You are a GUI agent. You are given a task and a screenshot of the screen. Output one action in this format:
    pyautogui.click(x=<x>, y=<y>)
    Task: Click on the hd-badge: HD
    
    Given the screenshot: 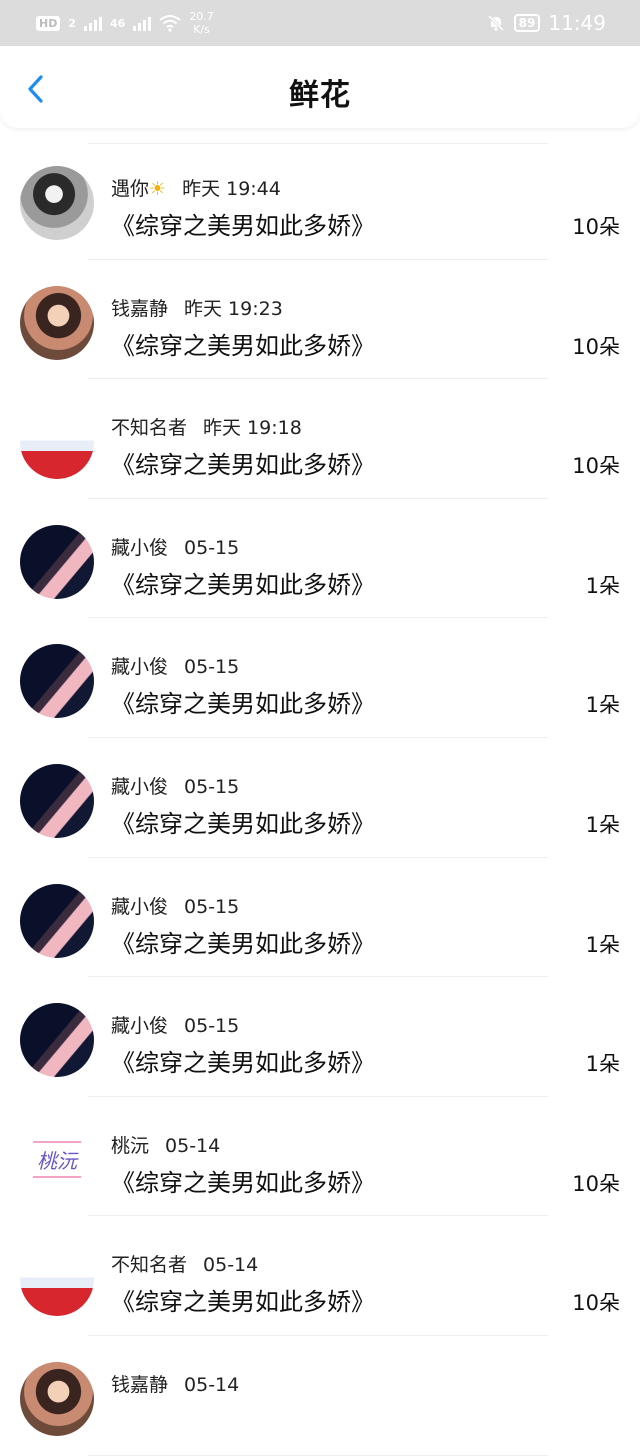 What is the action you would take?
    pyautogui.click(x=48, y=23)
    